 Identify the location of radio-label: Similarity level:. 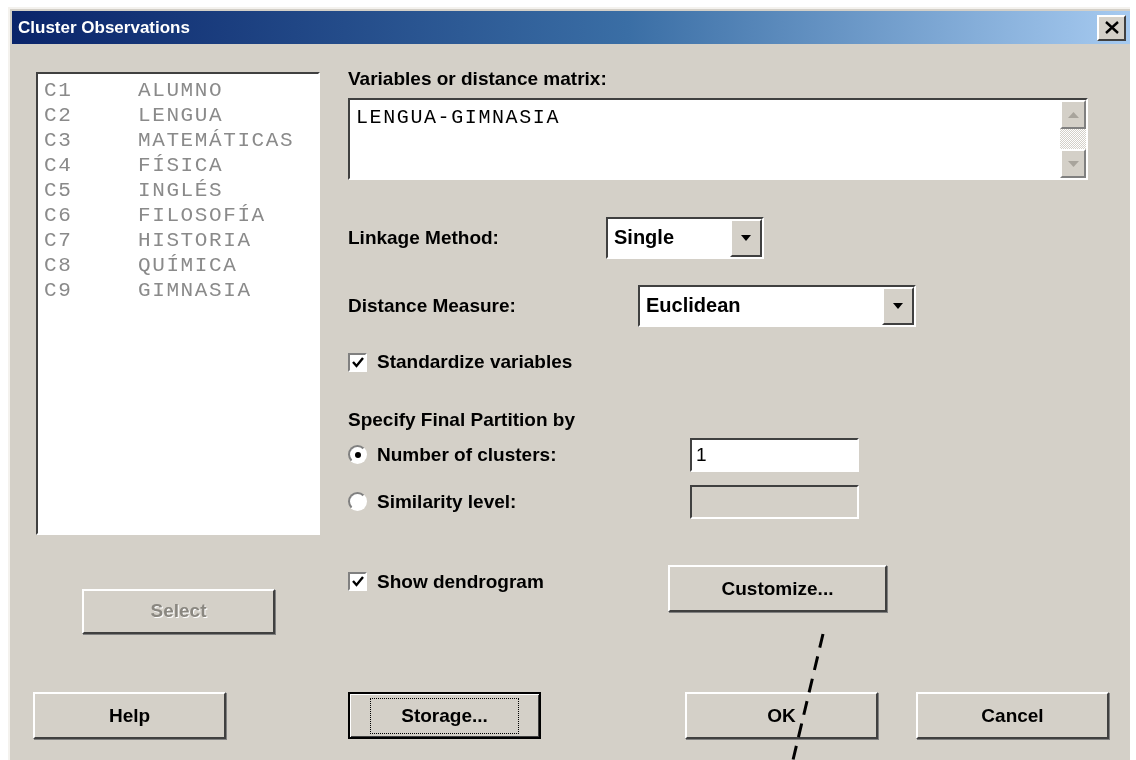
(447, 501).